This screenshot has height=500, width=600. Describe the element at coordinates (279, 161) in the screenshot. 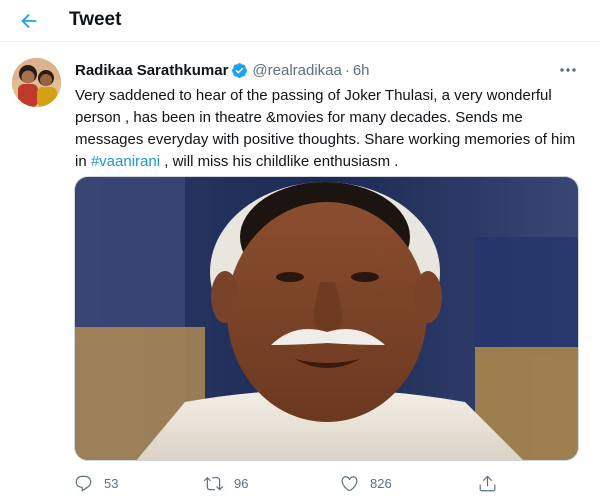

I see `tweet-text-part-2: , will miss his childlike enthusiasm .` at that location.